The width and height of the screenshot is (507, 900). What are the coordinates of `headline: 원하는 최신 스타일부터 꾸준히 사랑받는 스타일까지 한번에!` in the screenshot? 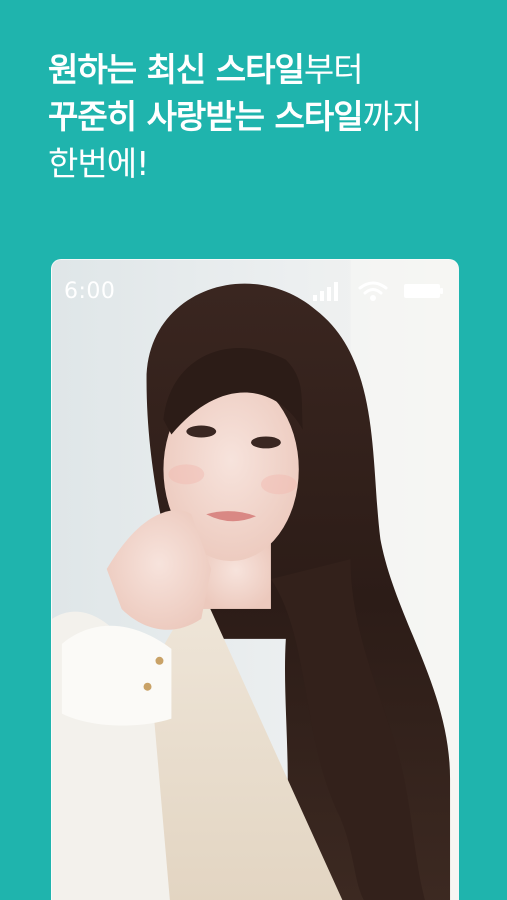 It's located at (235, 116).